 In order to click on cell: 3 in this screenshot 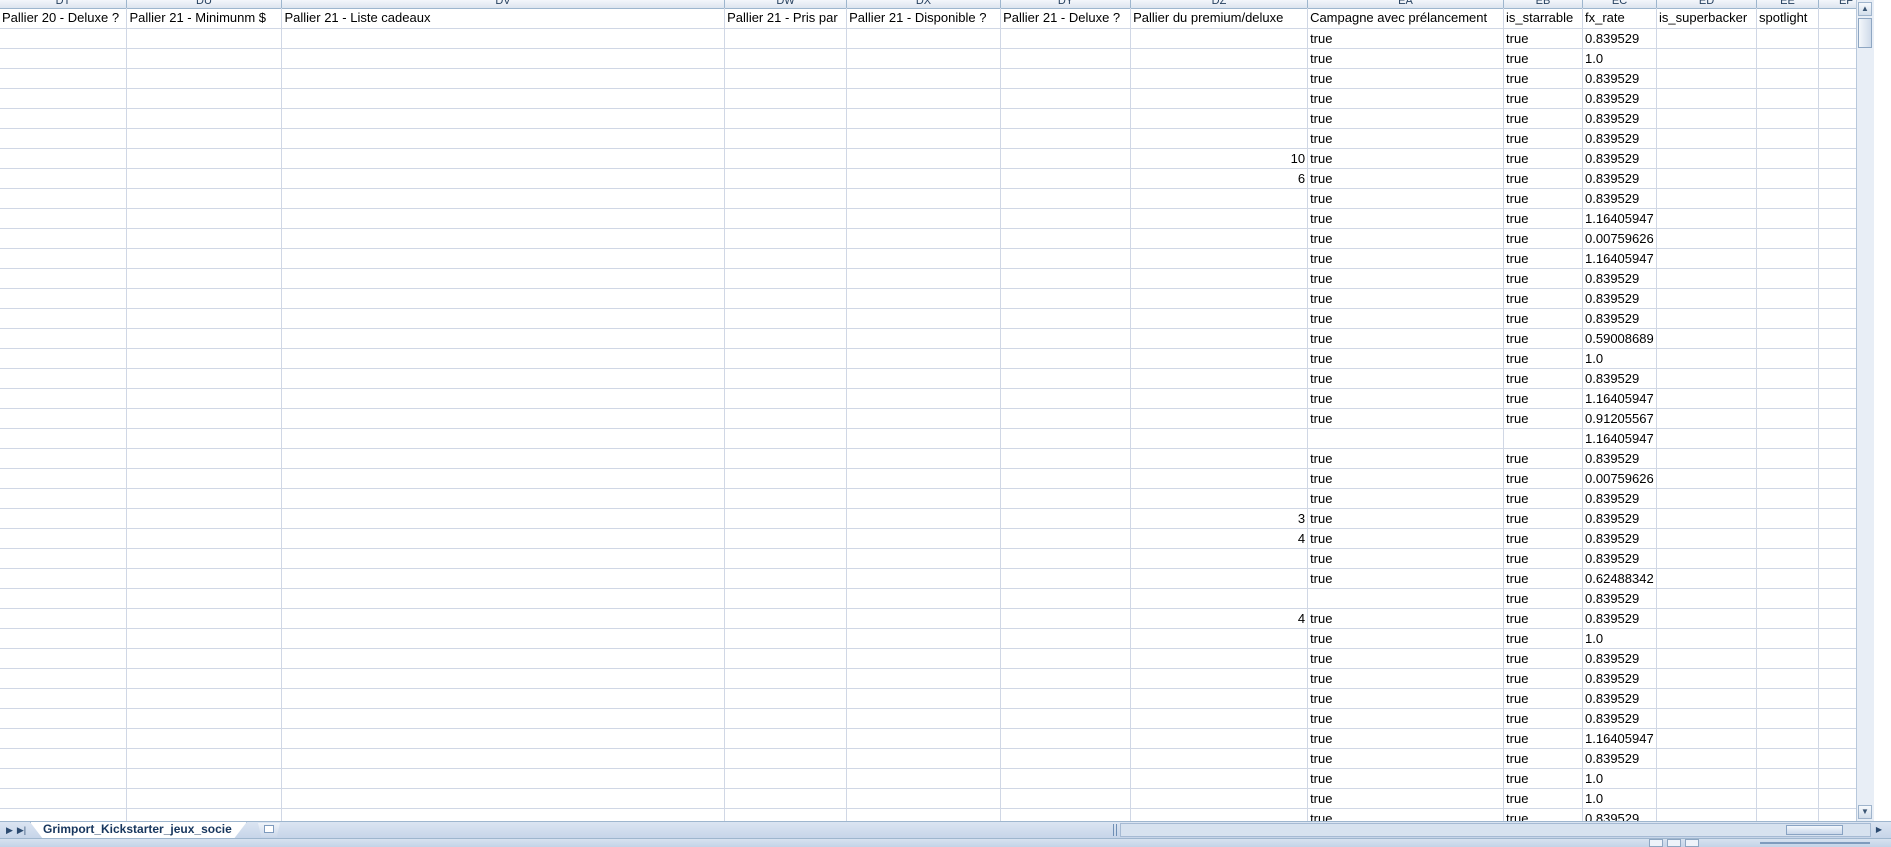, I will do `click(1219, 518)`.